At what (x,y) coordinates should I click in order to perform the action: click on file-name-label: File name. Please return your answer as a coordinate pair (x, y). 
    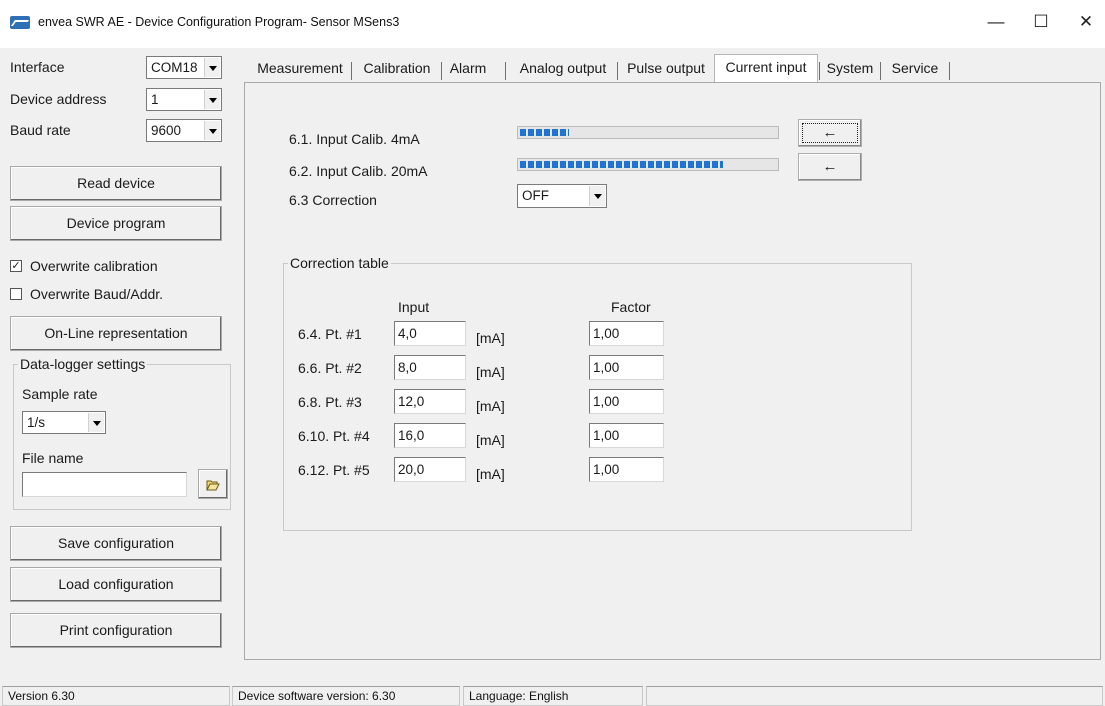
    Looking at the image, I should click on (53, 458).